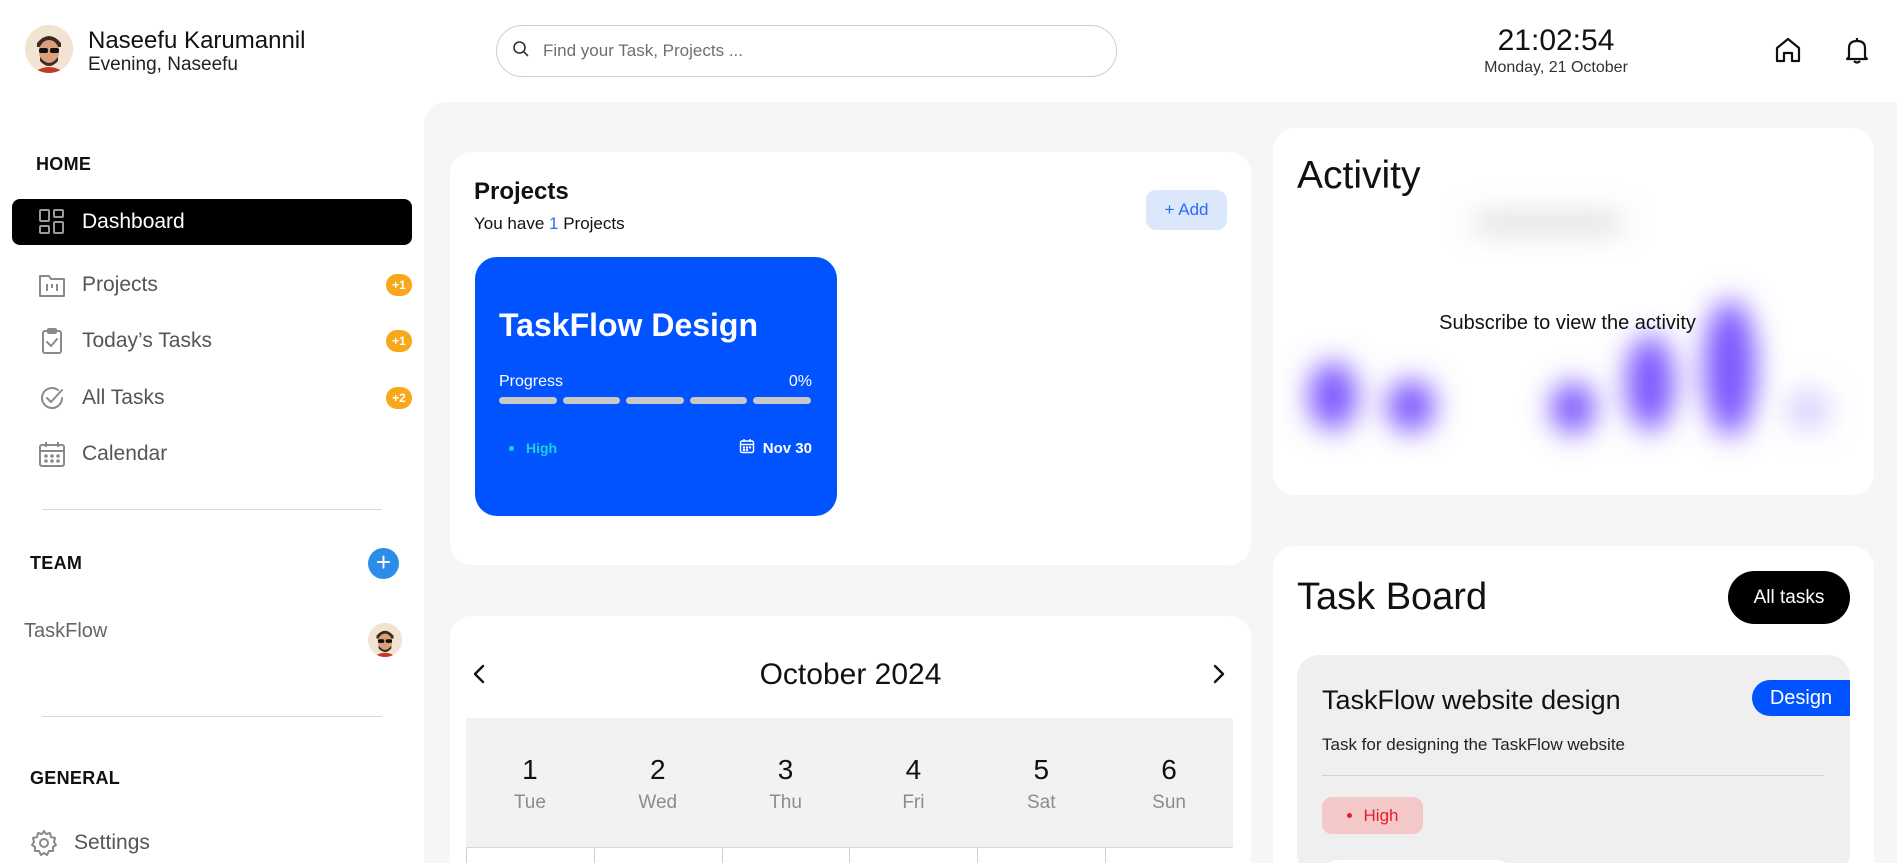 The width and height of the screenshot is (1897, 866). Describe the element at coordinates (823, 51) in the screenshot. I see `search-input` at that location.